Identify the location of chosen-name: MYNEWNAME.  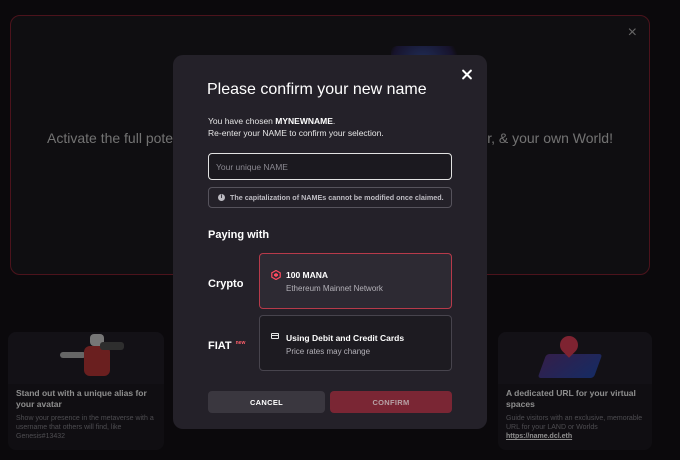
(304, 121).